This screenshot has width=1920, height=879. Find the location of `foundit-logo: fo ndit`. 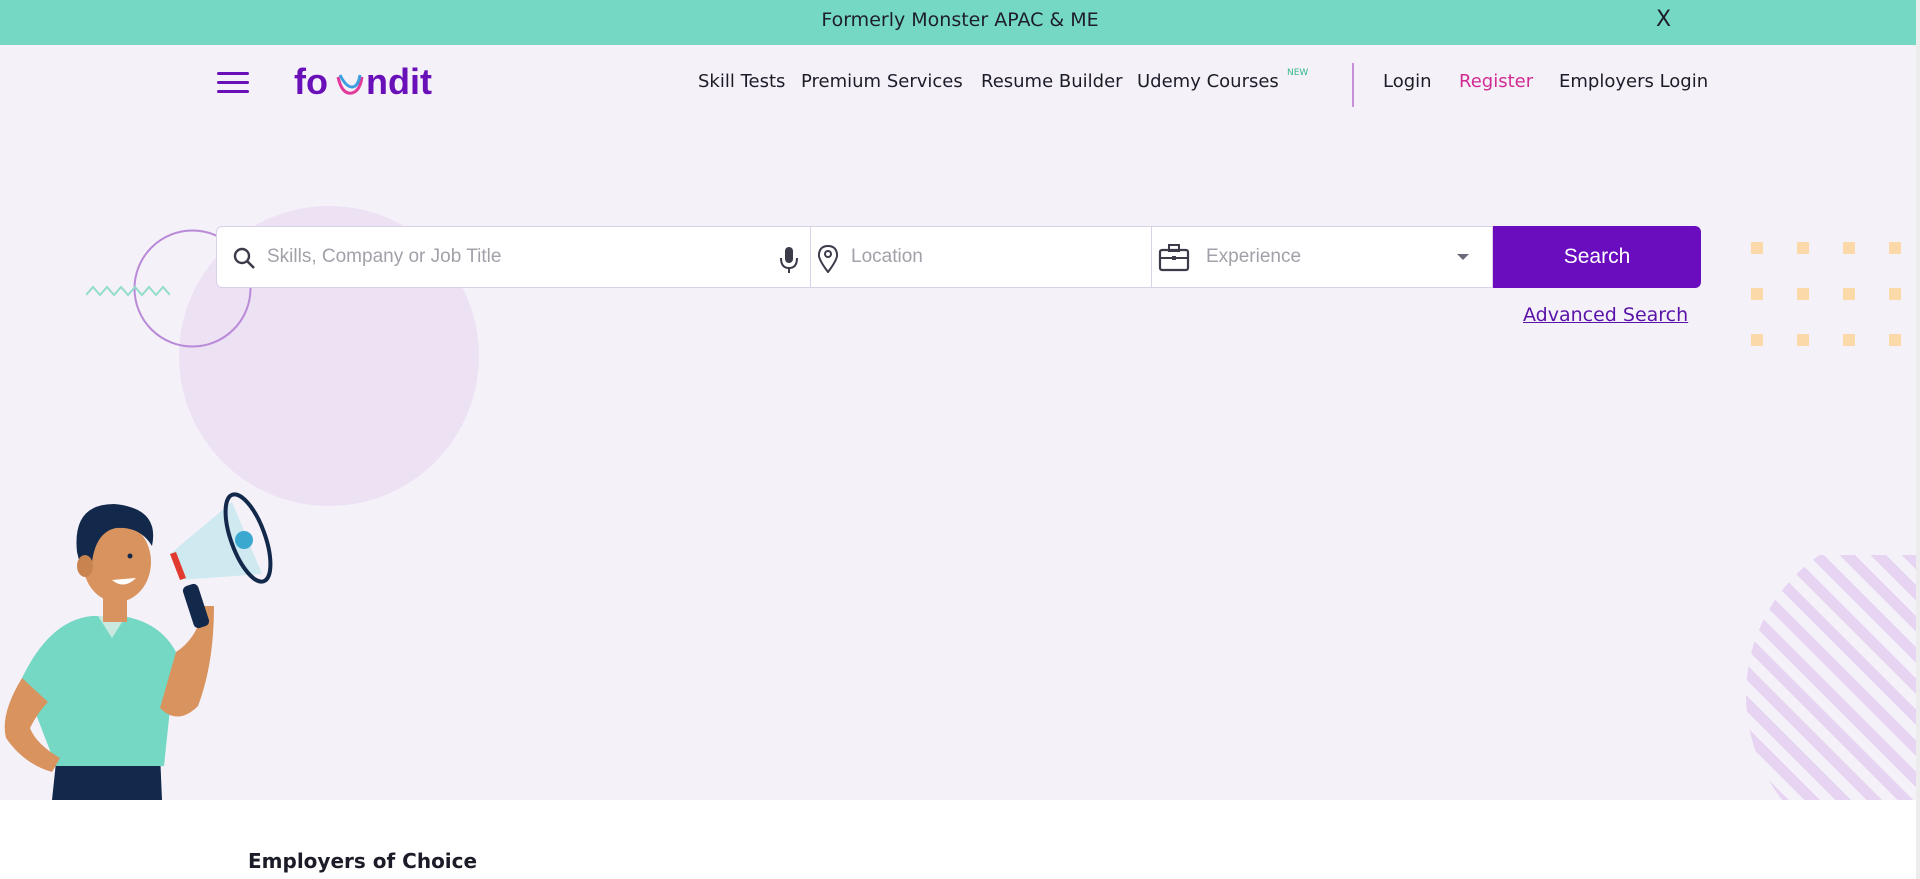

foundit-logo: fo ndit is located at coordinates (362, 81).